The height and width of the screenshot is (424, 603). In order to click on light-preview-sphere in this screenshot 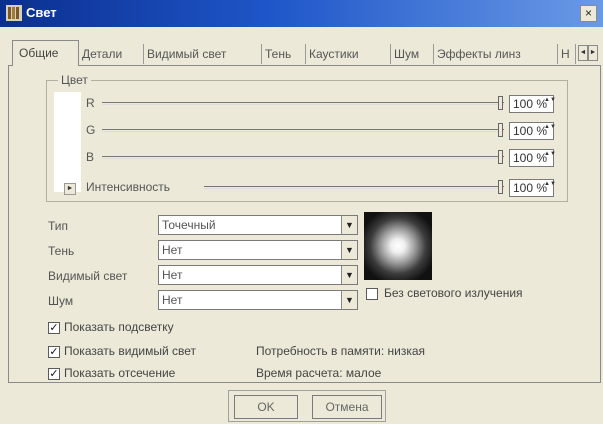, I will do `click(398, 246)`.